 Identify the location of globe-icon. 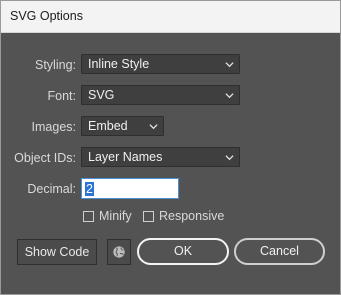
(119, 252).